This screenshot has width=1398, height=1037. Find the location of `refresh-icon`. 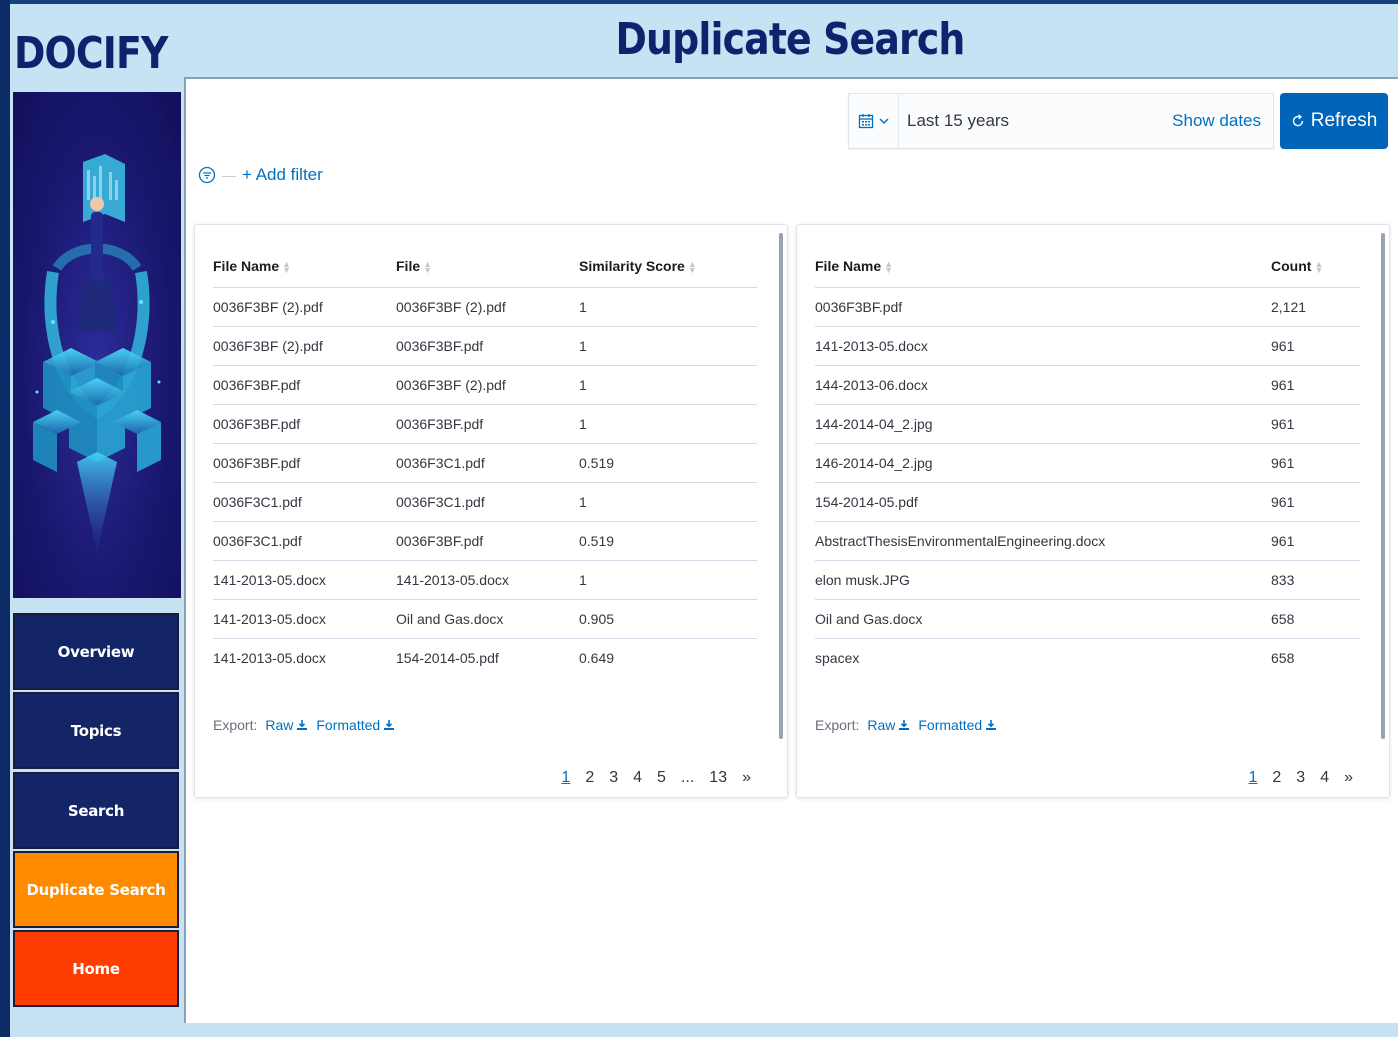

refresh-icon is located at coordinates (1297, 120).